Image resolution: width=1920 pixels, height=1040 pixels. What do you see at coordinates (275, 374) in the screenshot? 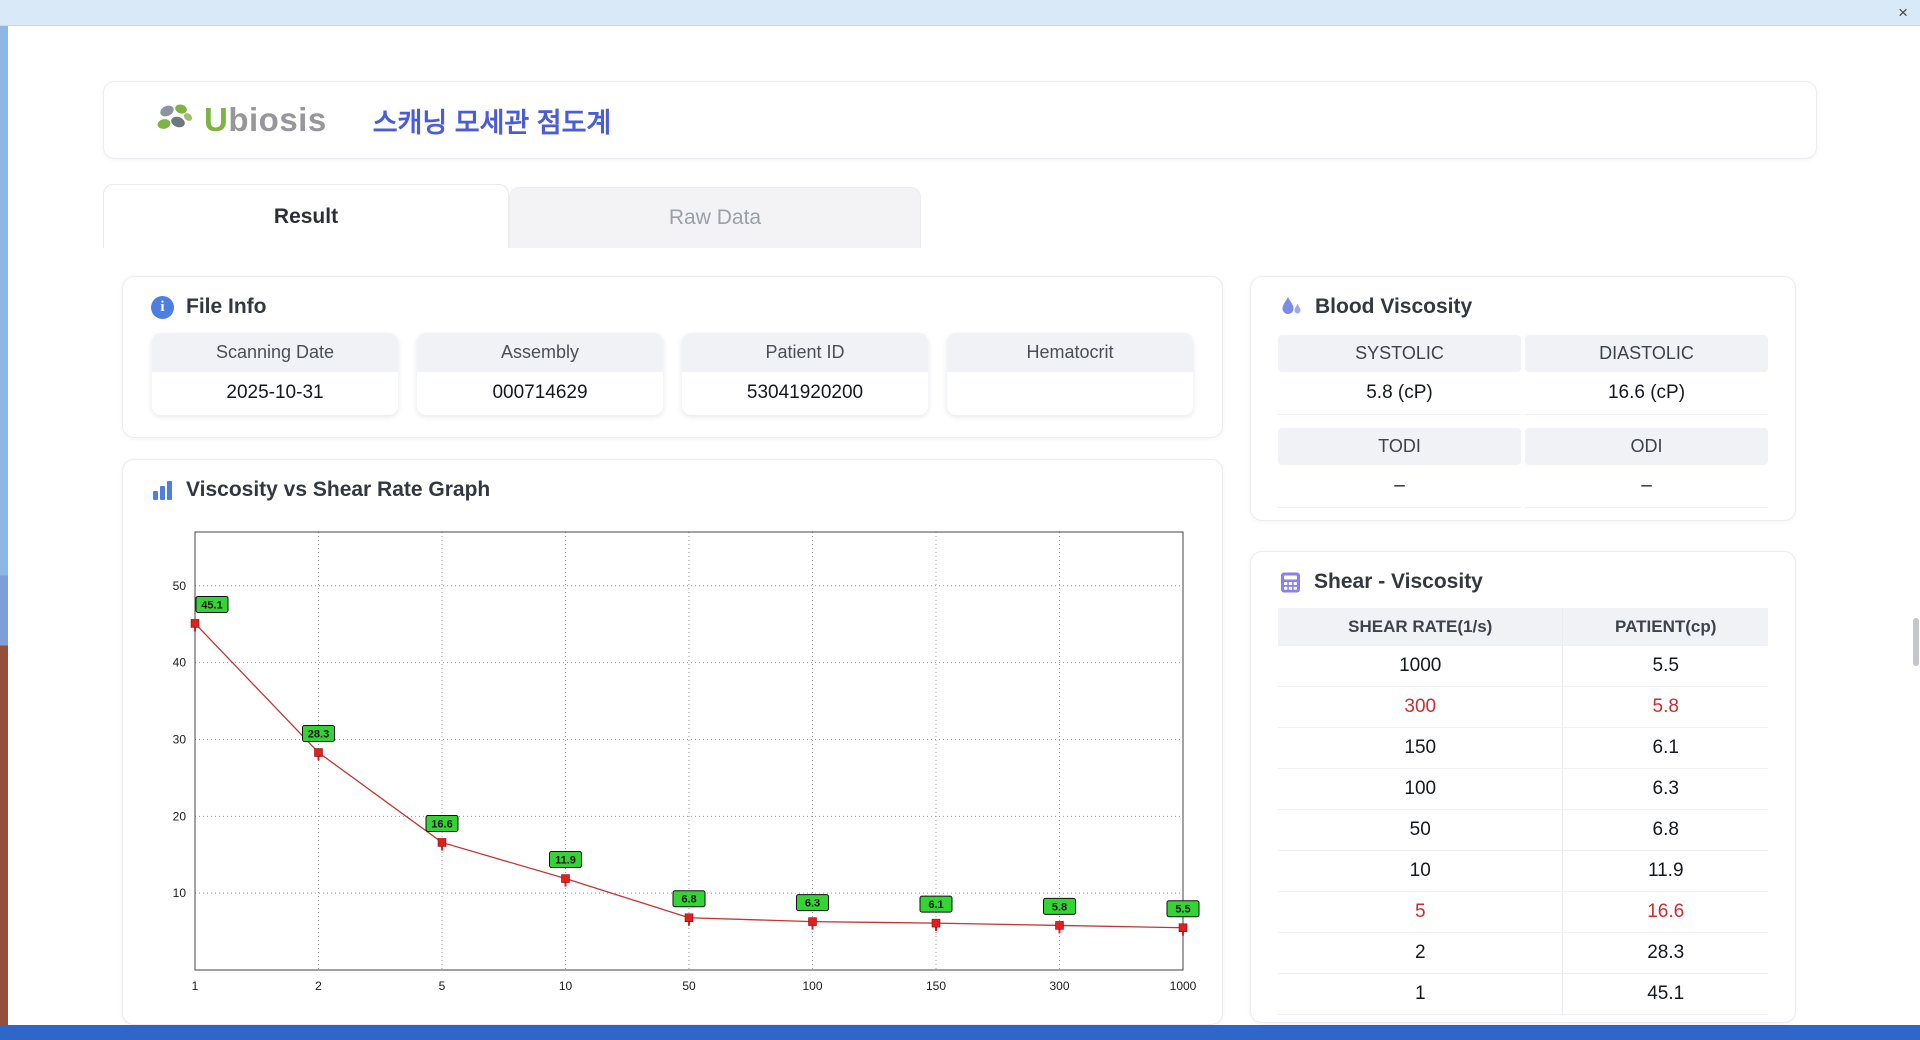
I see `field-scanning-date: Scanning Date 2025-10-31` at bounding box center [275, 374].